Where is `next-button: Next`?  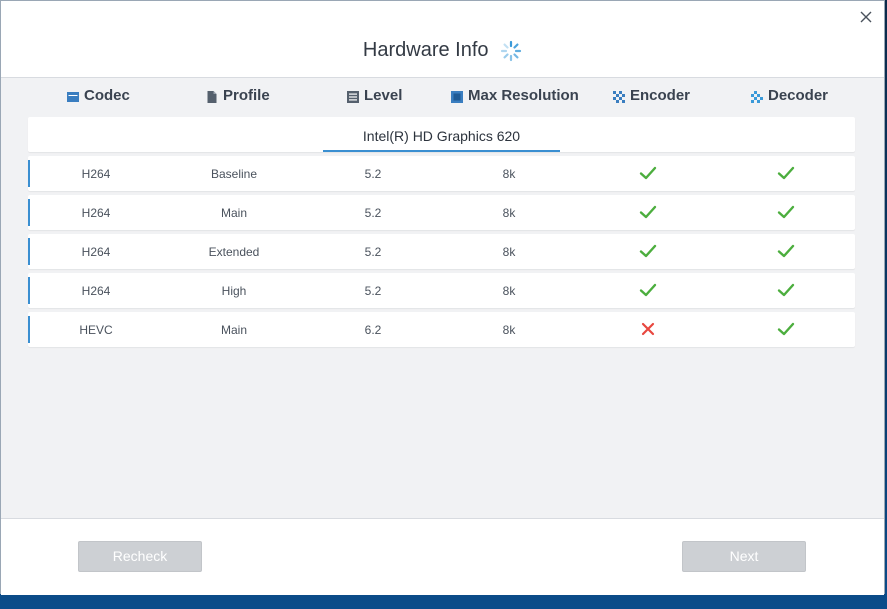
next-button: Next is located at coordinates (744, 556).